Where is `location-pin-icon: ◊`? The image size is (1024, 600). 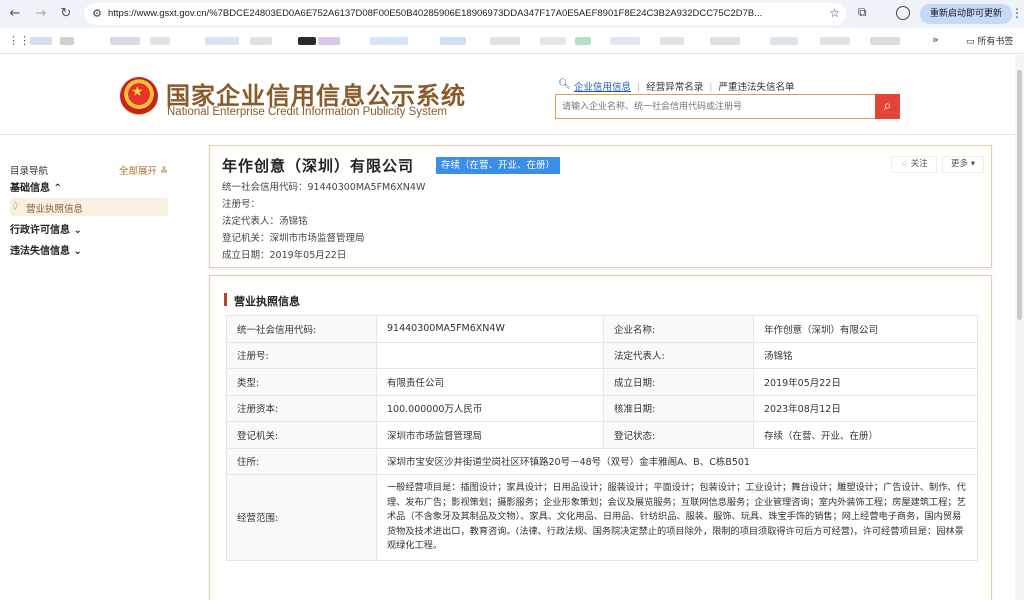 location-pin-icon: ◊ is located at coordinates (15, 206).